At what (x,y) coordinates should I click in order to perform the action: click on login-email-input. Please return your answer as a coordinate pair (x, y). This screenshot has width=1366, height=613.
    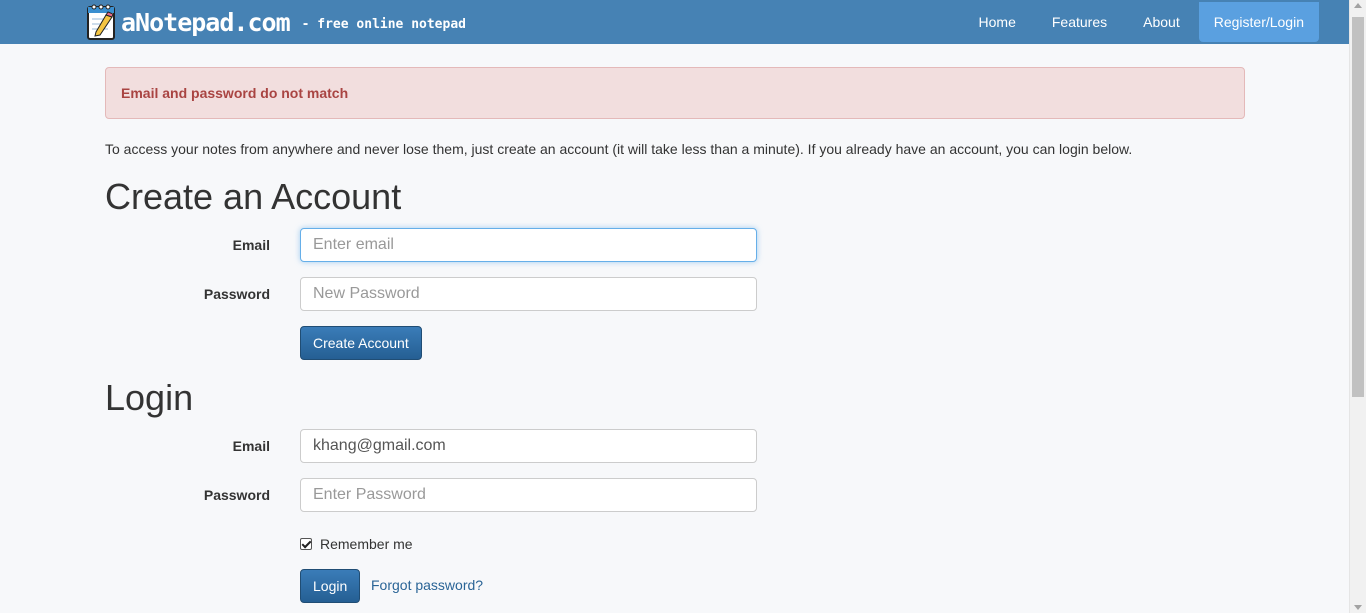
    Looking at the image, I should click on (528, 446).